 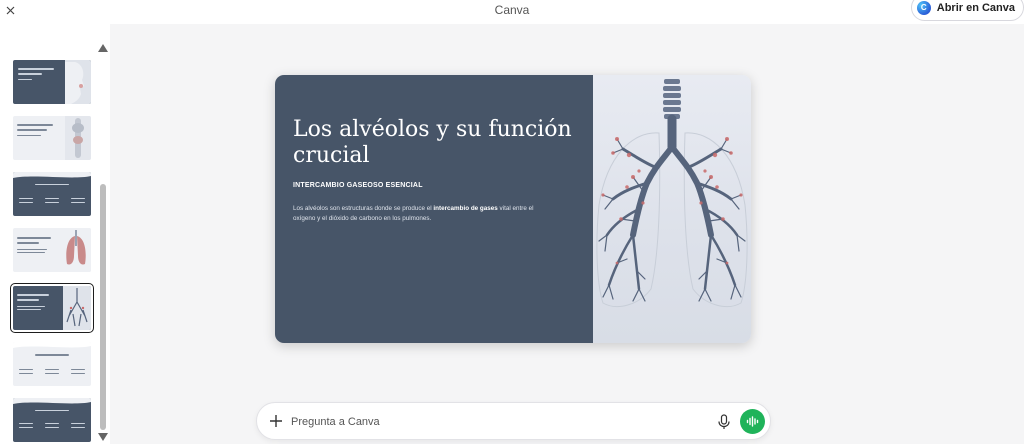 What do you see at coordinates (975, 7) in the screenshot?
I see `open-in-canva-label: Abrir en Canva` at bounding box center [975, 7].